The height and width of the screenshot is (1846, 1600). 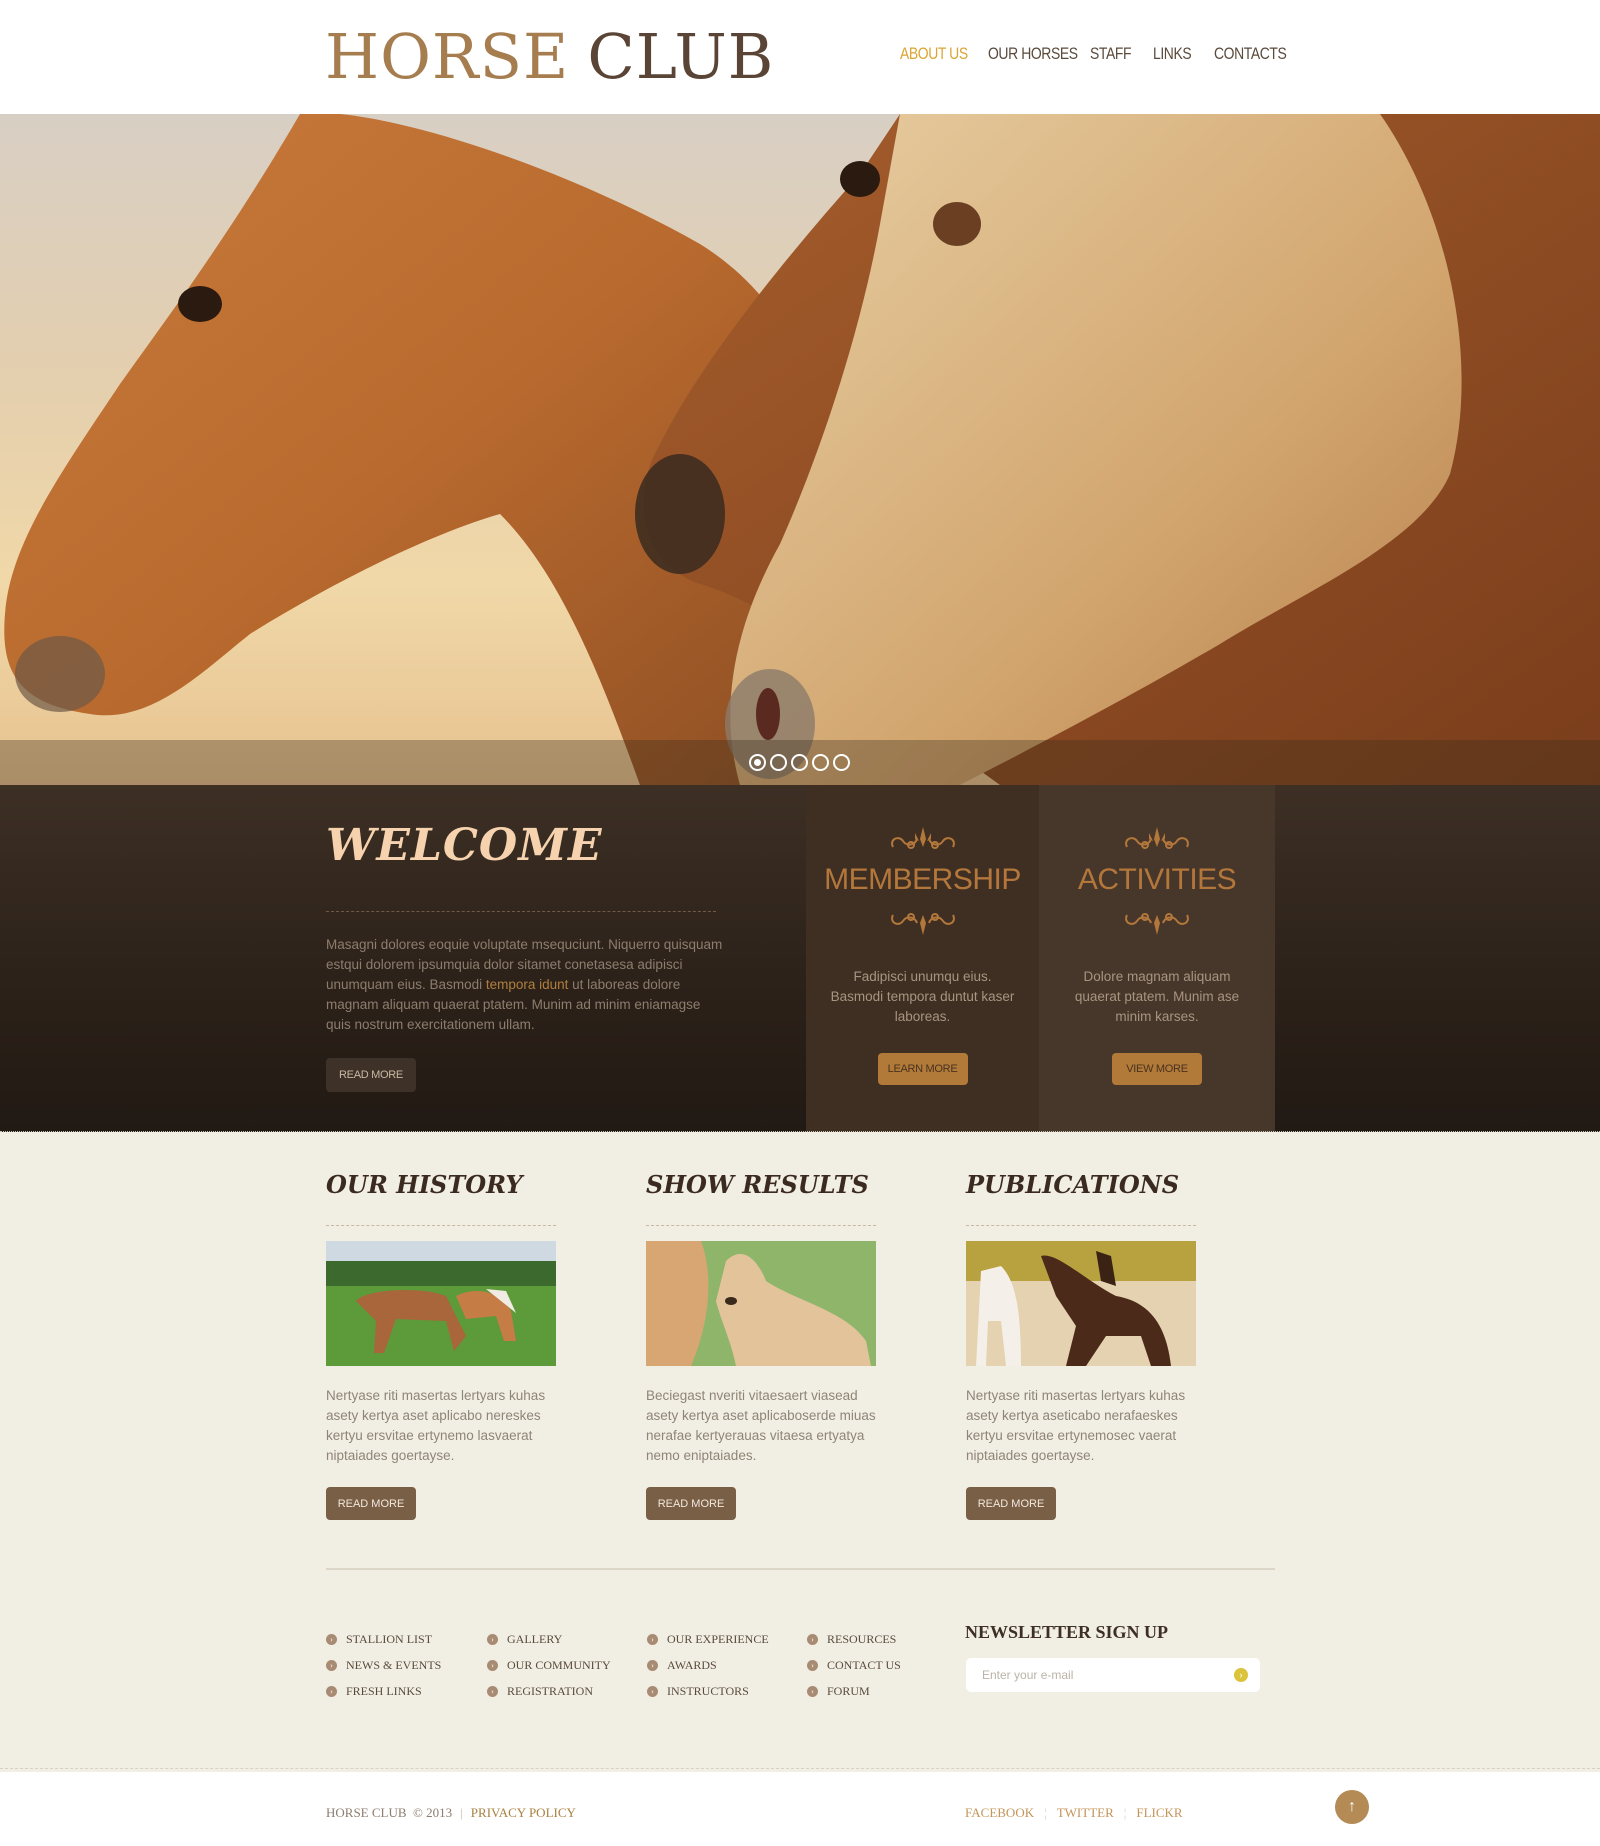 What do you see at coordinates (424, 1184) in the screenshot?
I see `section-title: OUR HISTORY` at bounding box center [424, 1184].